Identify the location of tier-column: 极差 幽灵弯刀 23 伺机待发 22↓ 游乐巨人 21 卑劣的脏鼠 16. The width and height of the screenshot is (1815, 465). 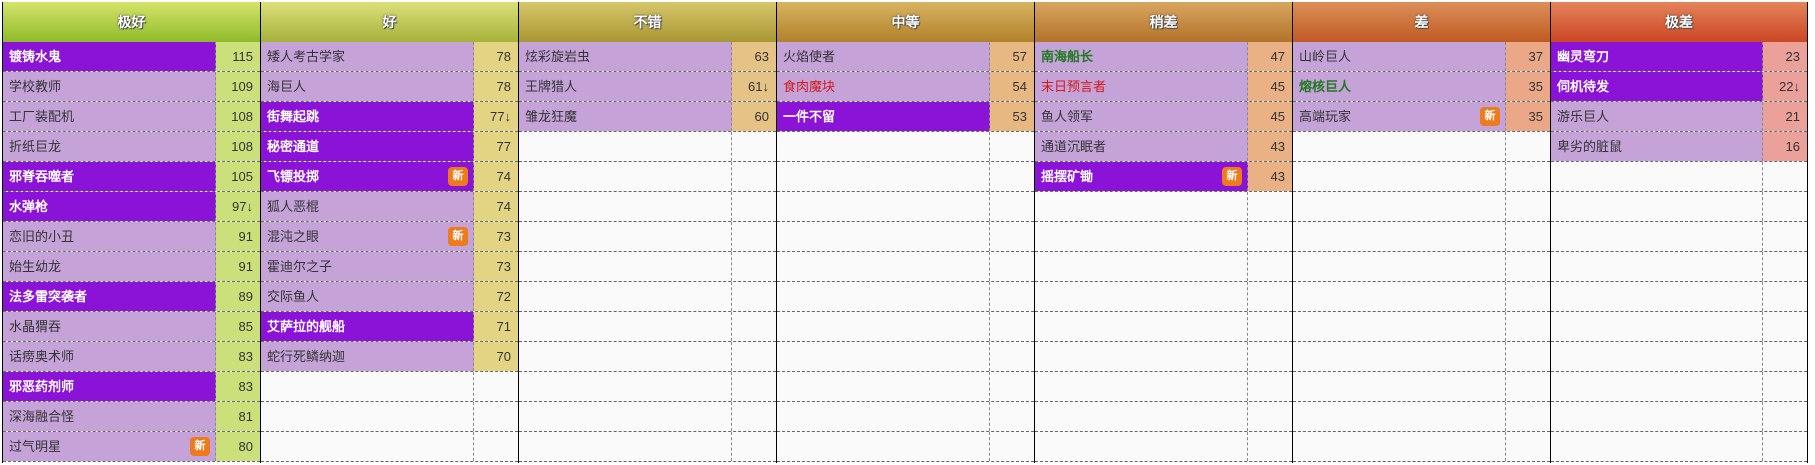
(1679, 232).